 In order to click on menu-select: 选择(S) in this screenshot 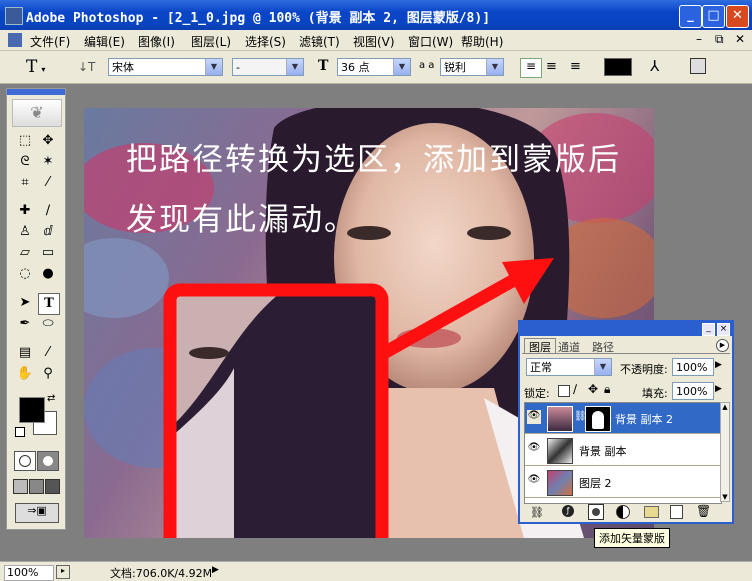, I will do `click(265, 41)`.